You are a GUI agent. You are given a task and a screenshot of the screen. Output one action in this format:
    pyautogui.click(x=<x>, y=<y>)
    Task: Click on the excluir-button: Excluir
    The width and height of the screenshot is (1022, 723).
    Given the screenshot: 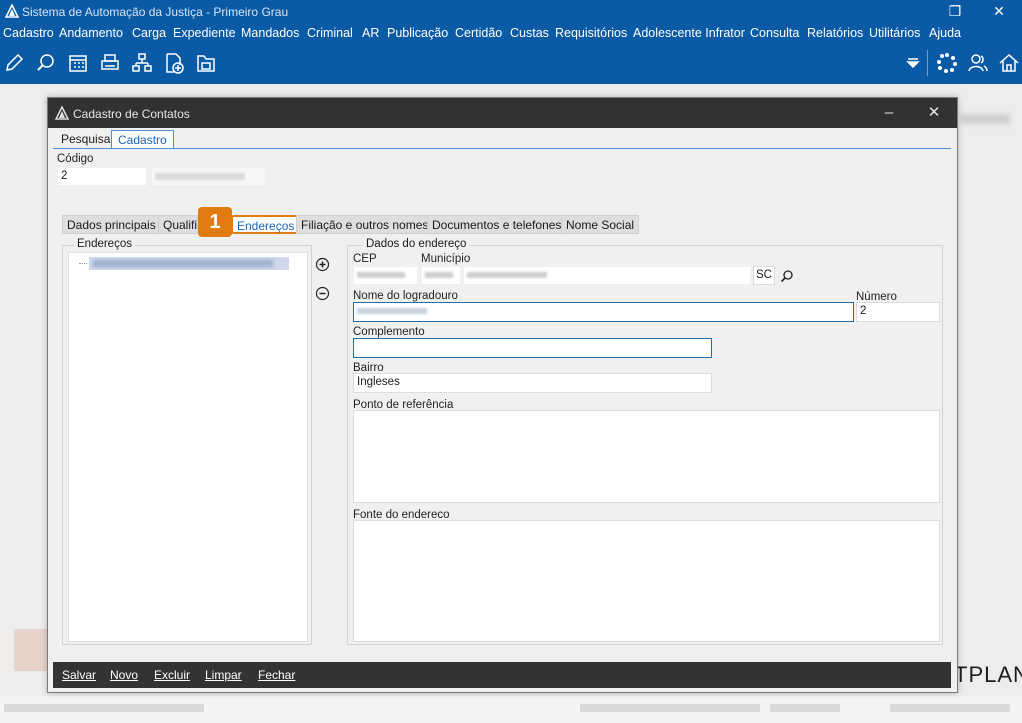 What is the action you would take?
    pyautogui.click(x=172, y=675)
    